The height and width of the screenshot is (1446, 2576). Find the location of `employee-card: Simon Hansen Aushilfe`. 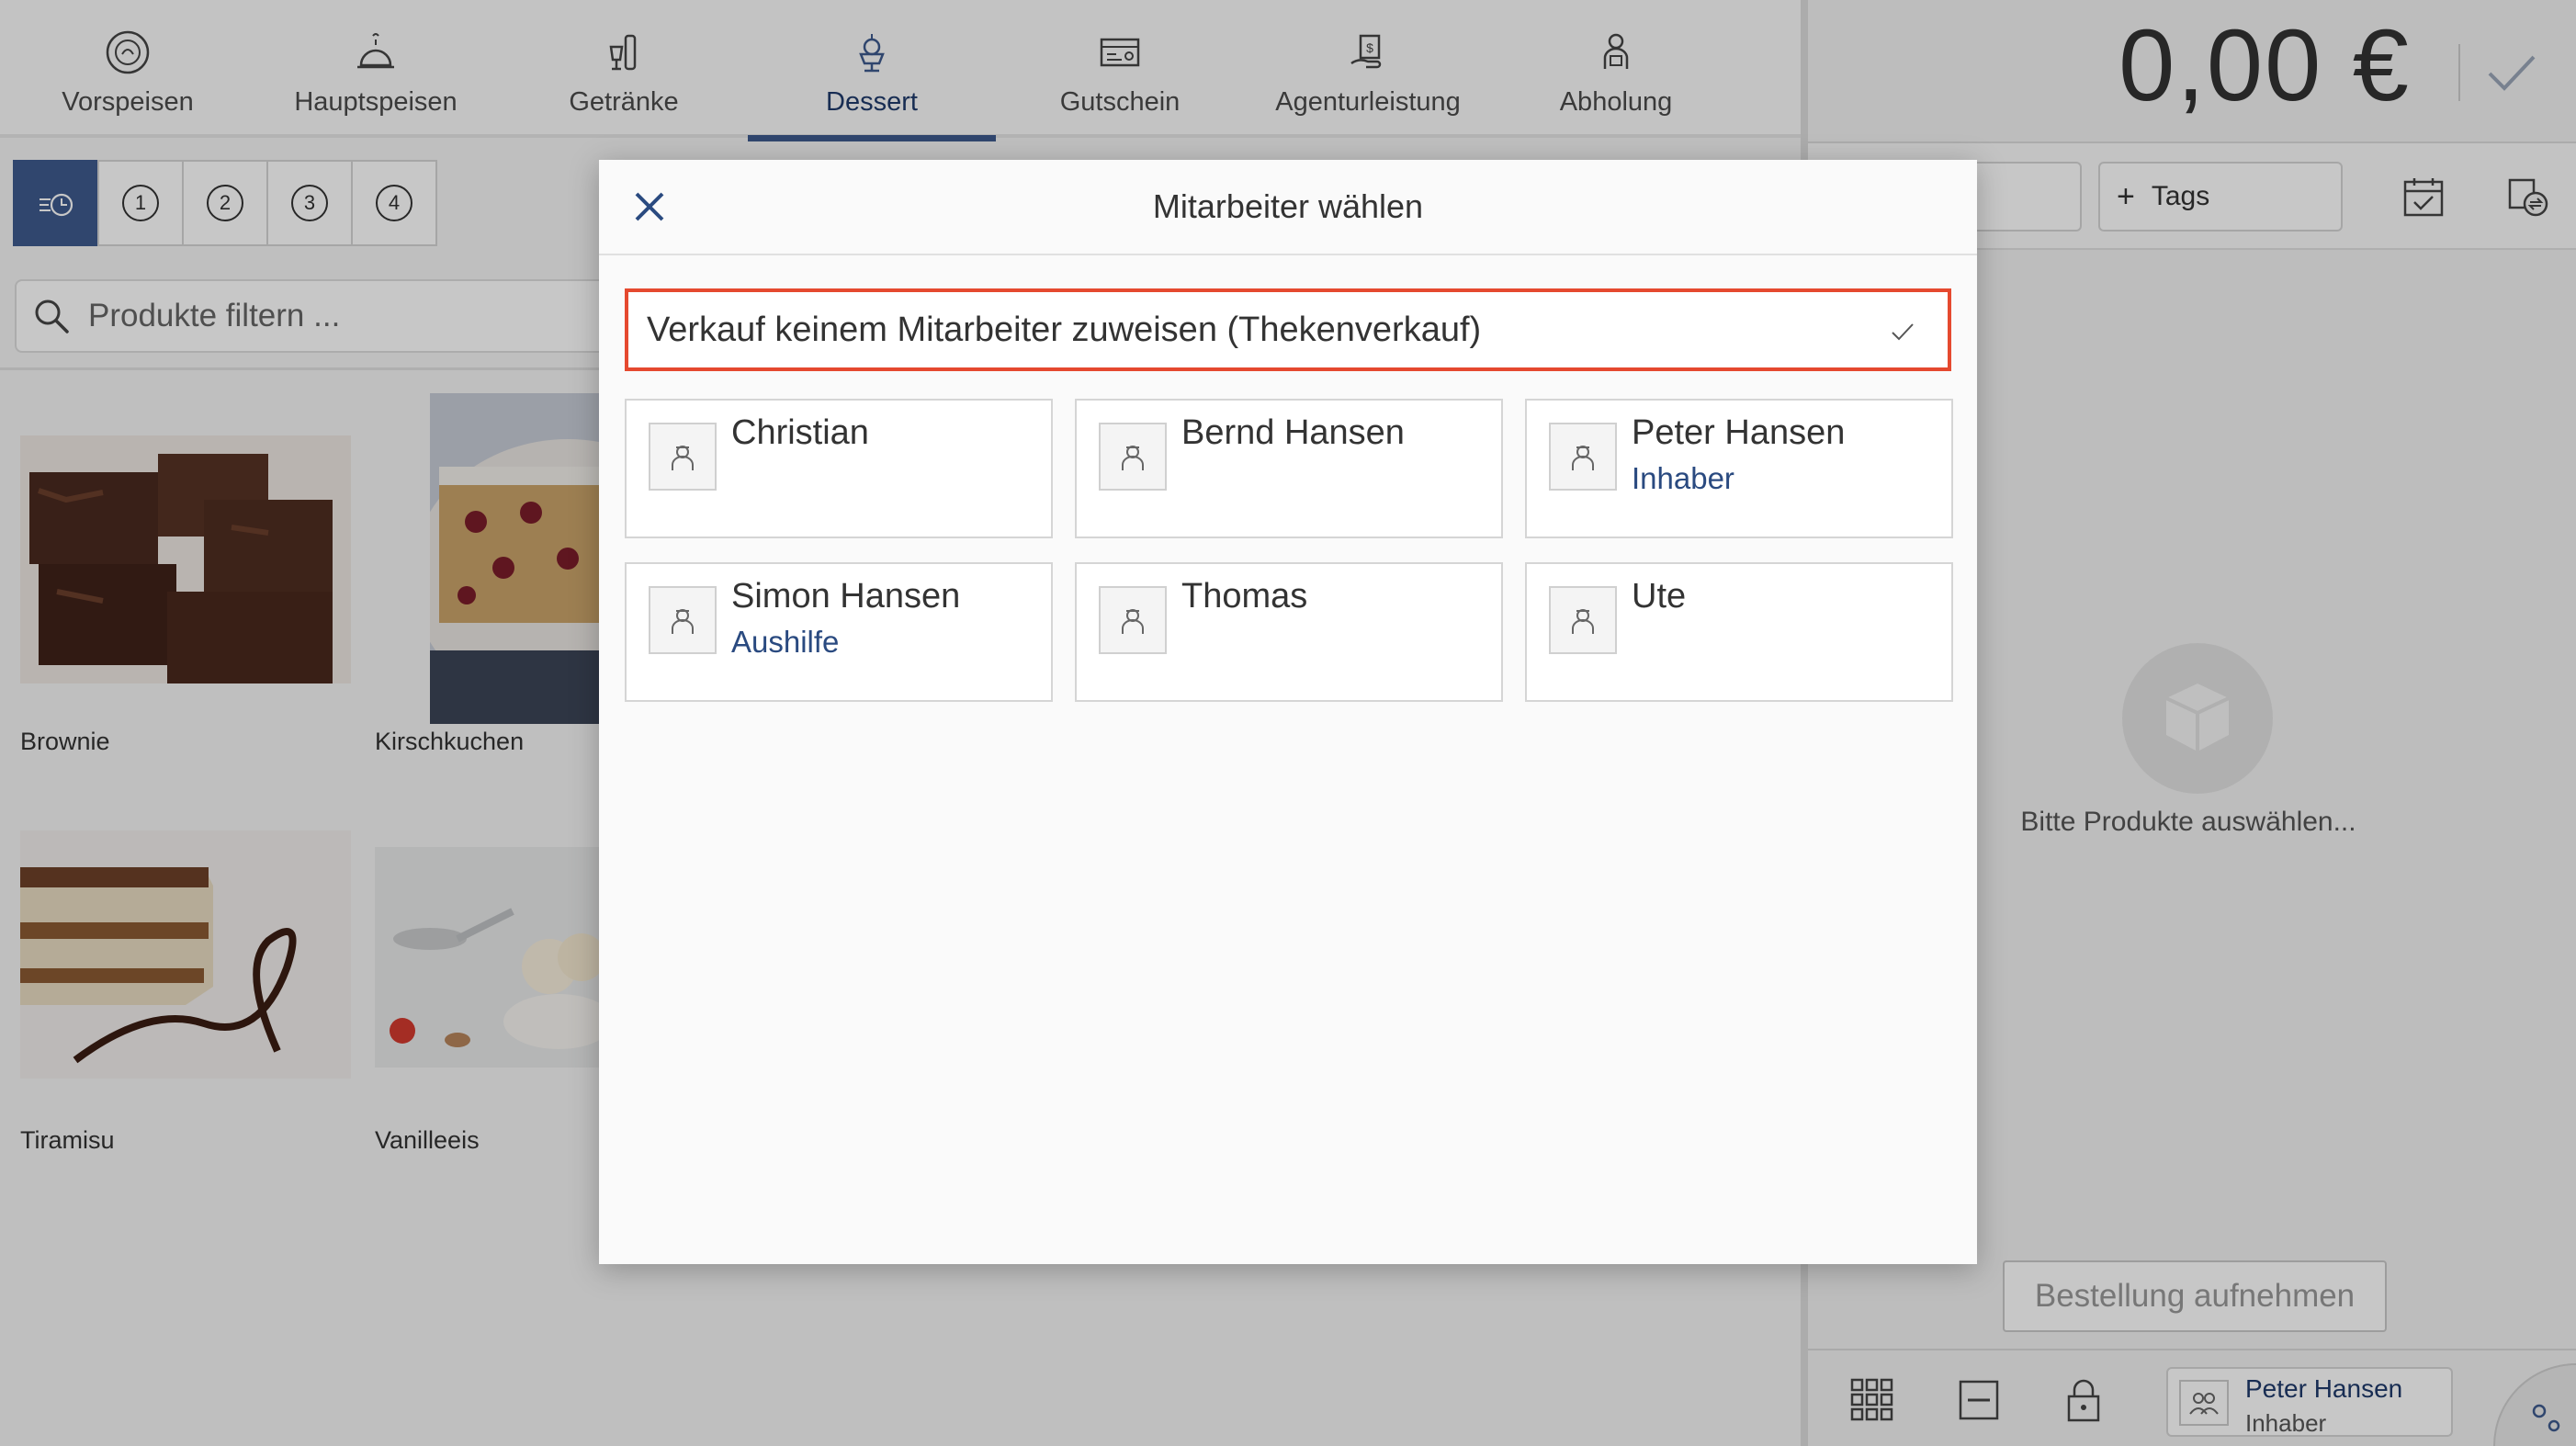

employee-card: Simon Hansen Aushilfe is located at coordinates (839, 632).